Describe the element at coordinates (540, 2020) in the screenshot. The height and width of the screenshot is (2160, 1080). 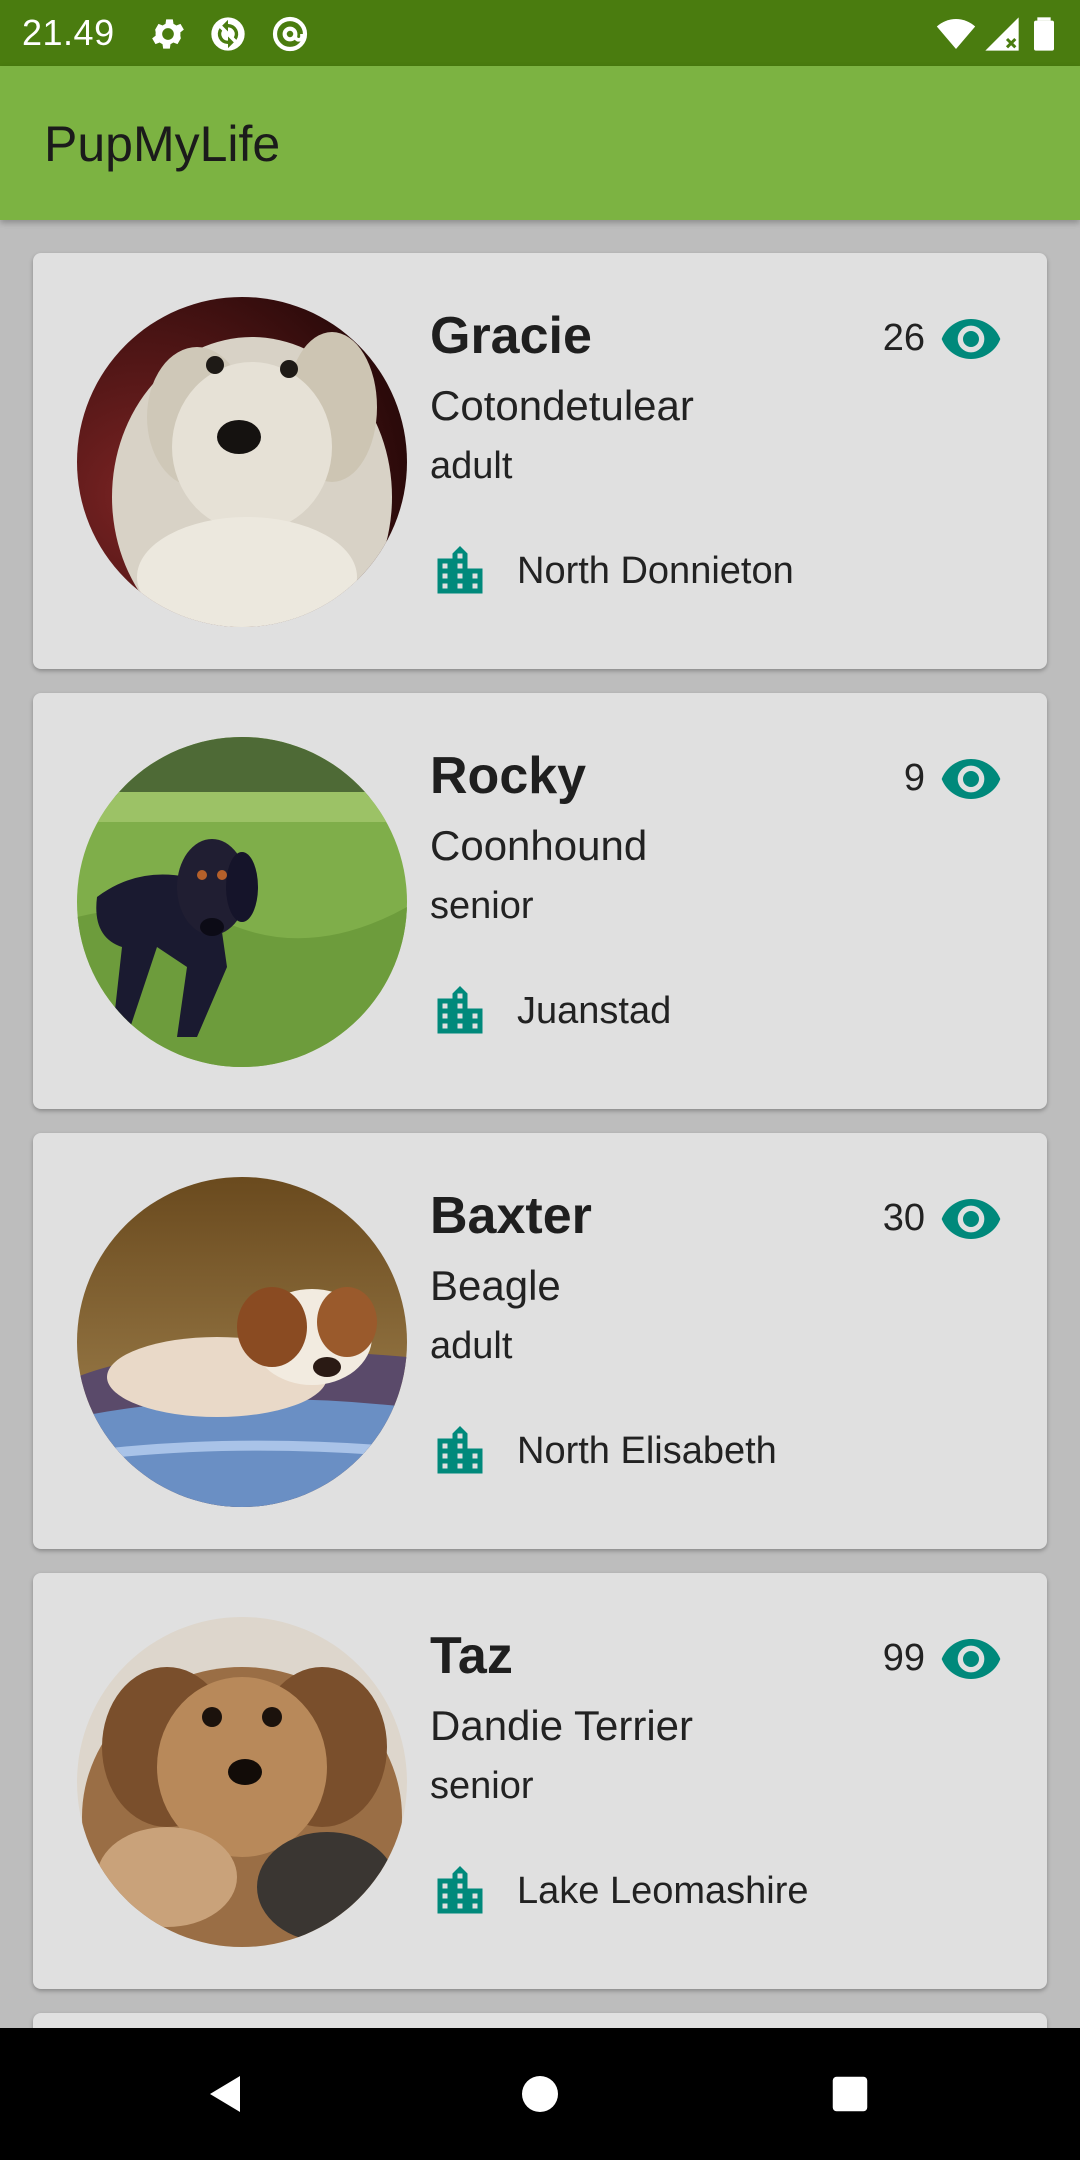
I see `dog-card-partial` at that location.